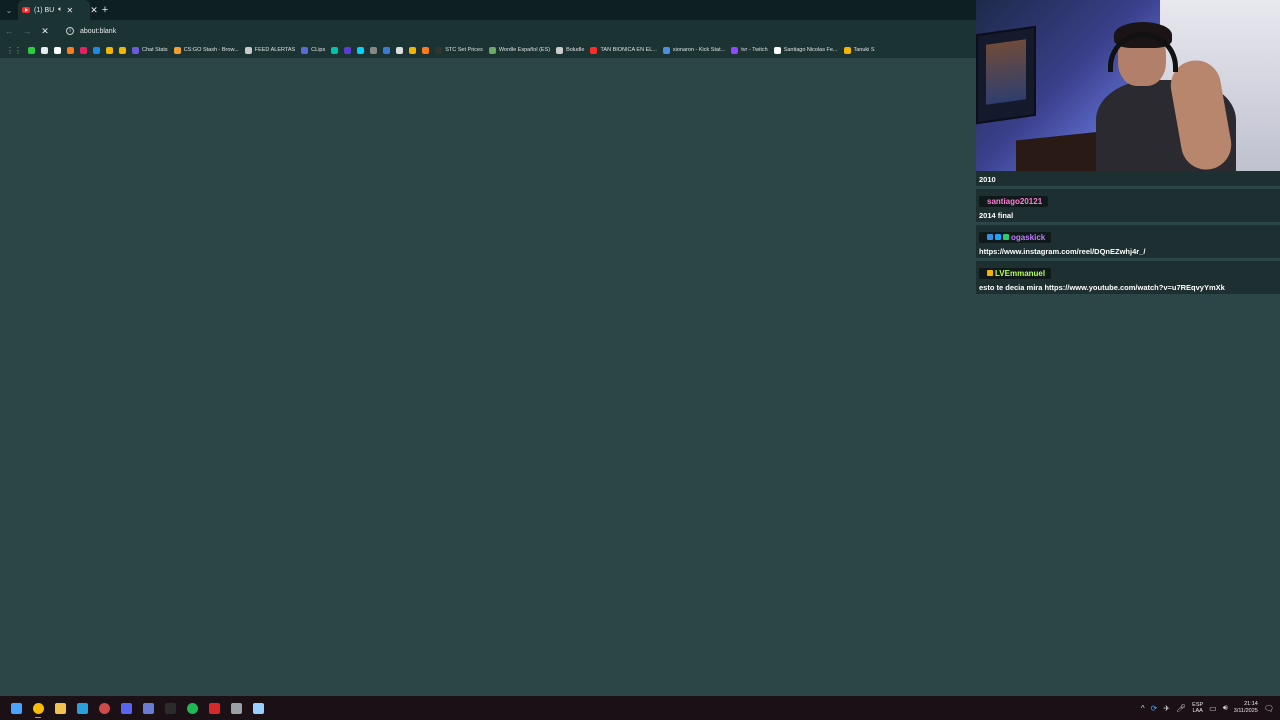 The height and width of the screenshot is (720, 1280). Describe the element at coordinates (313, 50) in the screenshot. I see `bookmark-item: CLips` at that location.